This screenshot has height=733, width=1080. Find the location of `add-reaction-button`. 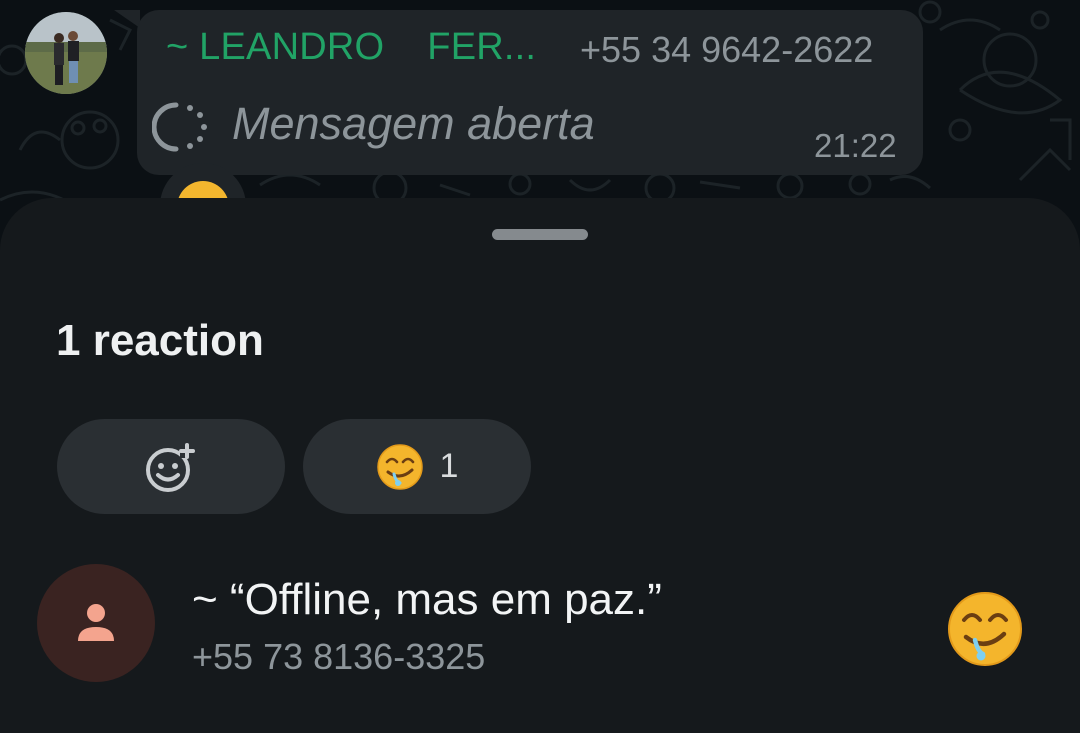

add-reaction-button is located at coordinates (171, 466).